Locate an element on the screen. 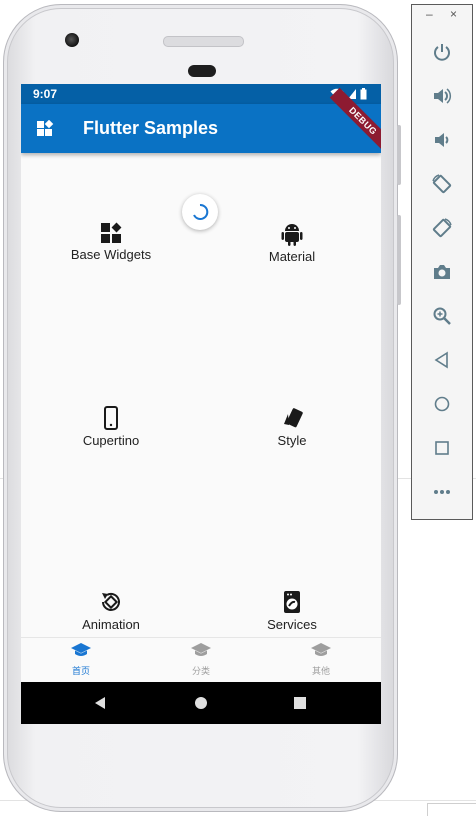  app-bar: Flutter Samples DEBUG is located at coordinates (201, 121).